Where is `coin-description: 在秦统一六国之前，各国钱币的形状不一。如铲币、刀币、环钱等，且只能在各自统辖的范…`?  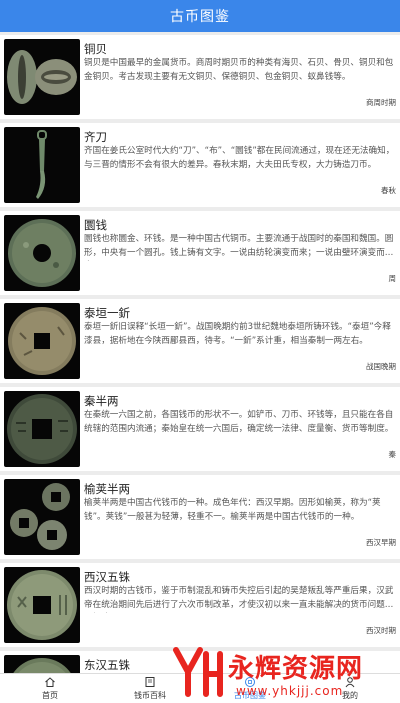
coin-description: 在秦统一六国之前，各国钱币的形状不一。如铲币、刀币、环钱等，且只能在各自统辖的范… is located at coordinates (239, 422).